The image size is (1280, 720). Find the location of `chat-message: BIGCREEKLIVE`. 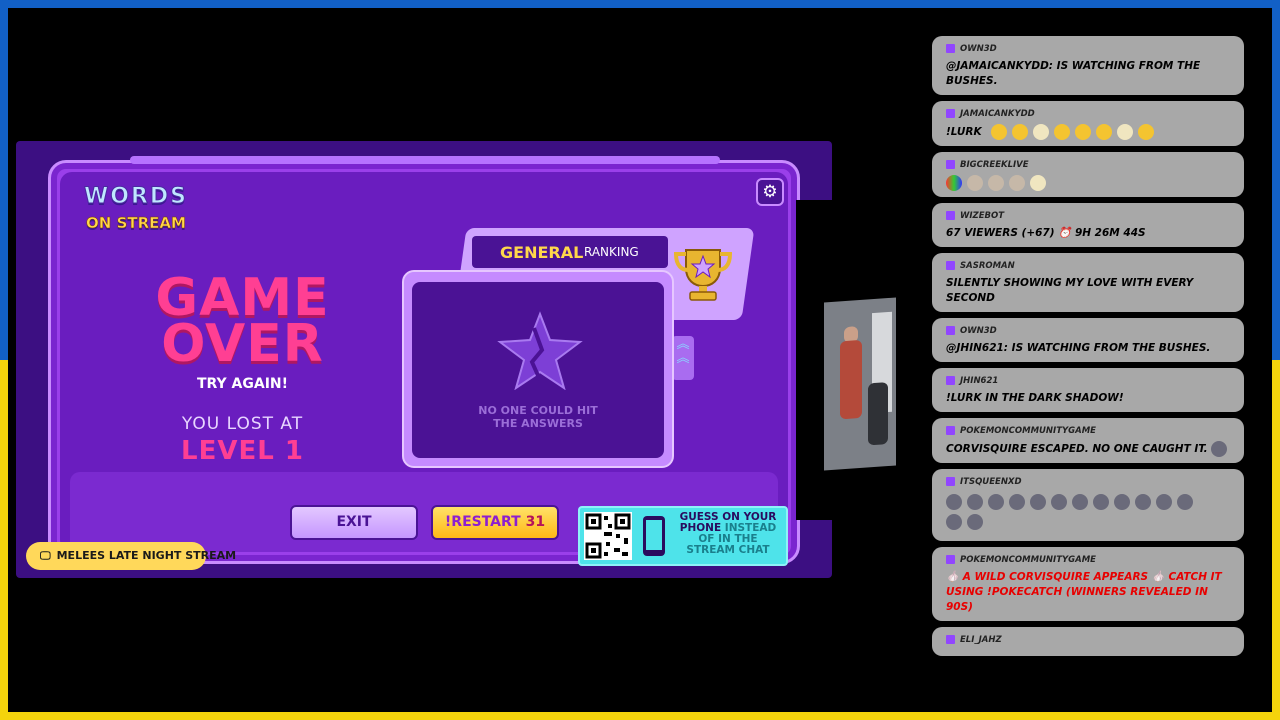

chat-message: BIGCREEKLIVE is located at coordinates (1088, 174).